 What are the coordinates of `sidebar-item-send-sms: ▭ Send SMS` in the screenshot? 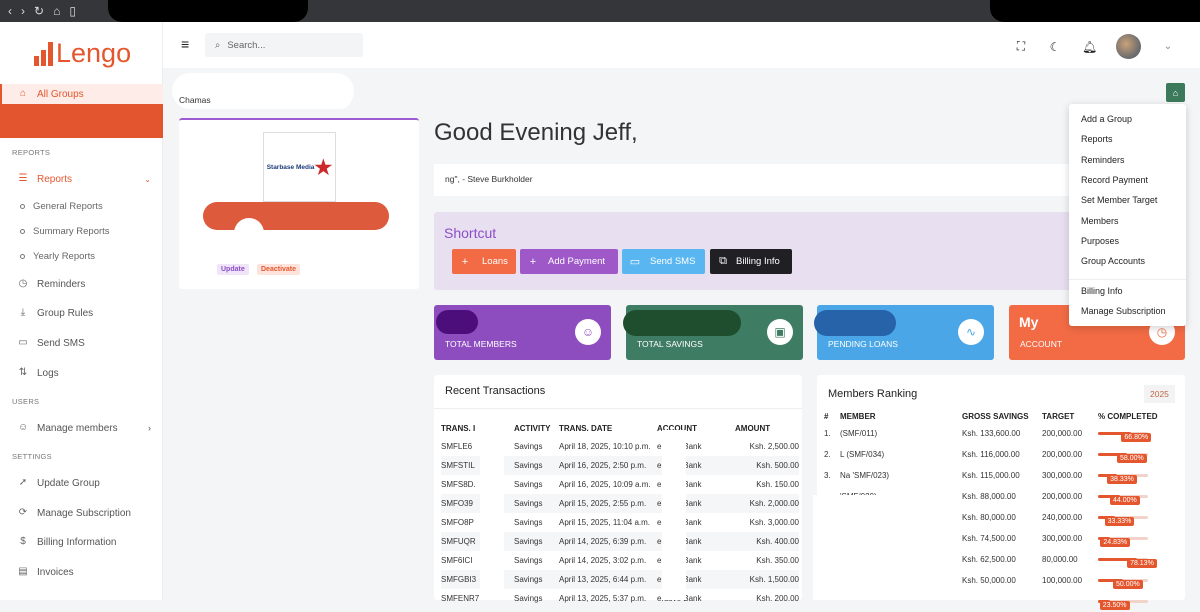 It's located at (81, 343).